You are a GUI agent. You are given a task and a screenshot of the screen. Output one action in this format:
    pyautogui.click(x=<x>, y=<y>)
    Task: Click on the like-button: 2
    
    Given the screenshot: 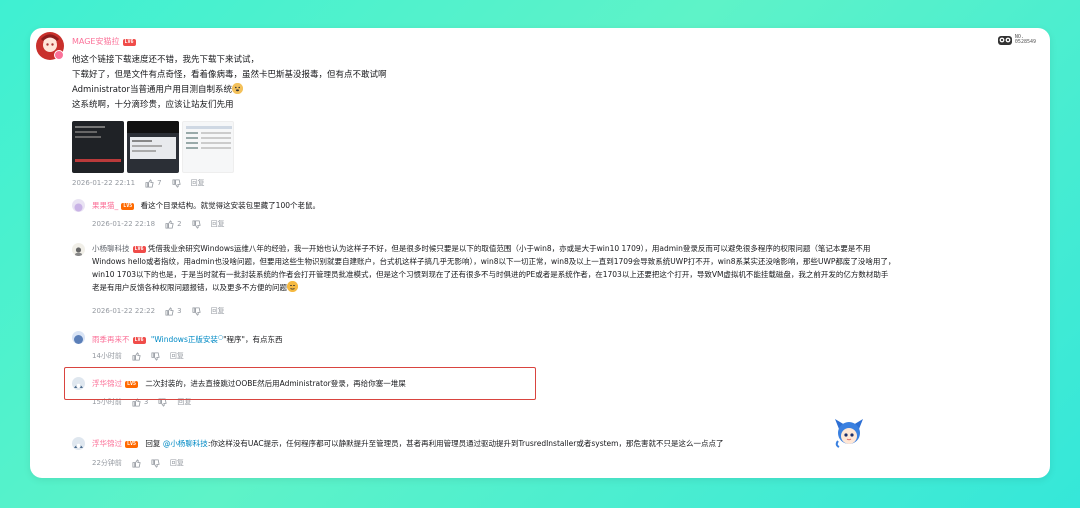 What is the action you would take?
    pyautogui.click(x=173, y=224)
    